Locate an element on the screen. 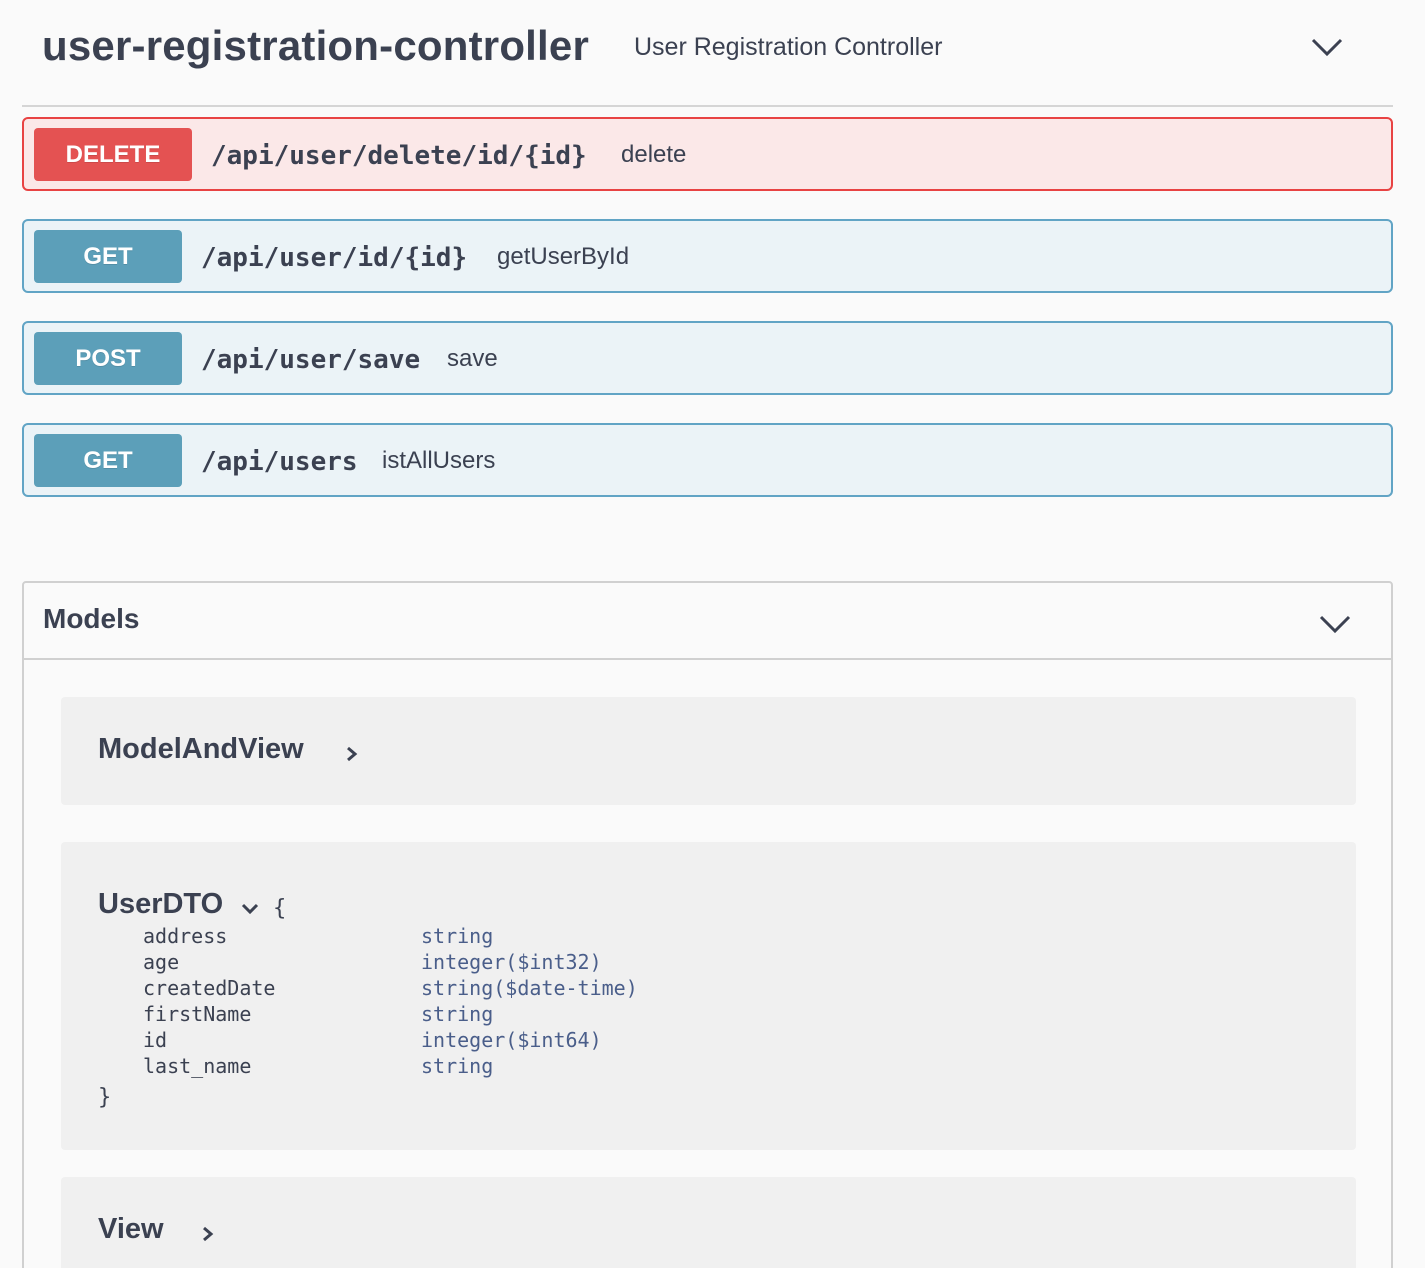 Image resolution: width=1425 pixels, height=1268 pixels. opblock-get-user-by-id: GET /api/user/id/{id} getUserById is located at coordinates (707, 256).